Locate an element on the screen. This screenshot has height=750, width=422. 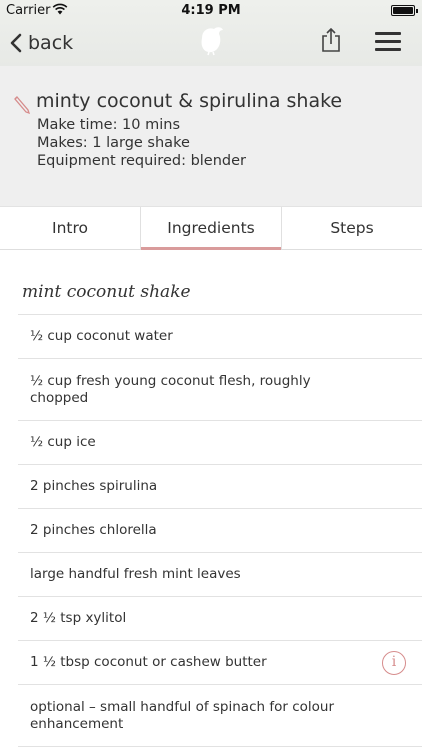
status-bar: Carrier 4:19 PM is located at coordinates (211, 11).